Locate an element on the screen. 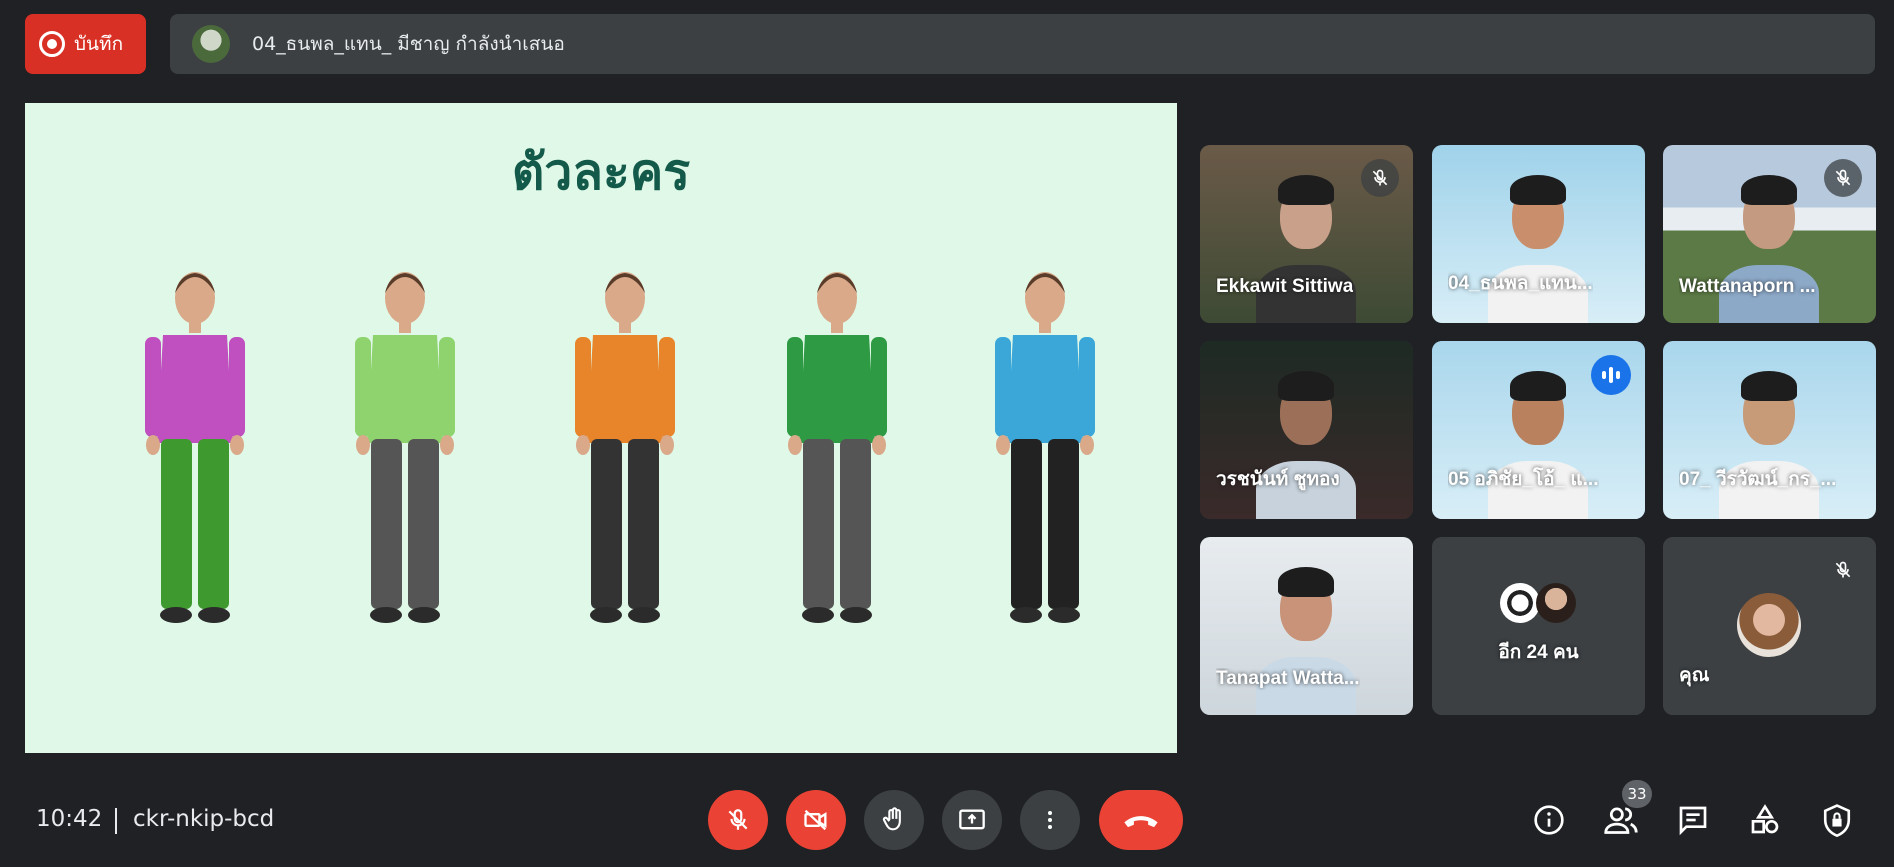 The height and width of the screenshot is (867, 1894). video-feed is located at coordinates (1538, 626).